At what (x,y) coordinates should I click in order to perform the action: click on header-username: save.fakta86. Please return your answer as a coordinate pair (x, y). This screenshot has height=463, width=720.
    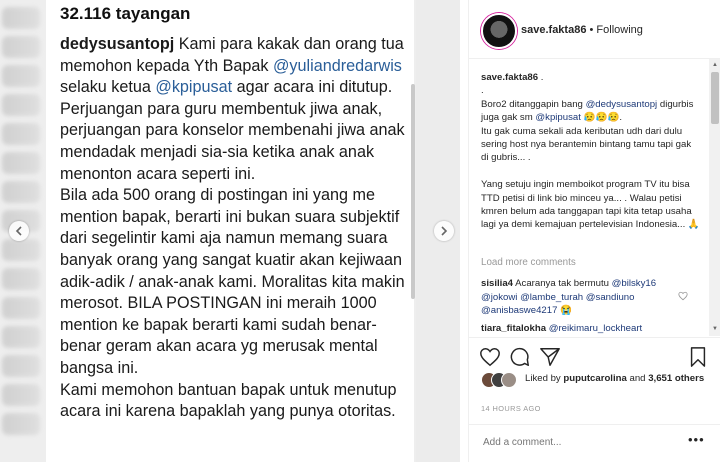
    Looking at the image, I should click on (553, 30).